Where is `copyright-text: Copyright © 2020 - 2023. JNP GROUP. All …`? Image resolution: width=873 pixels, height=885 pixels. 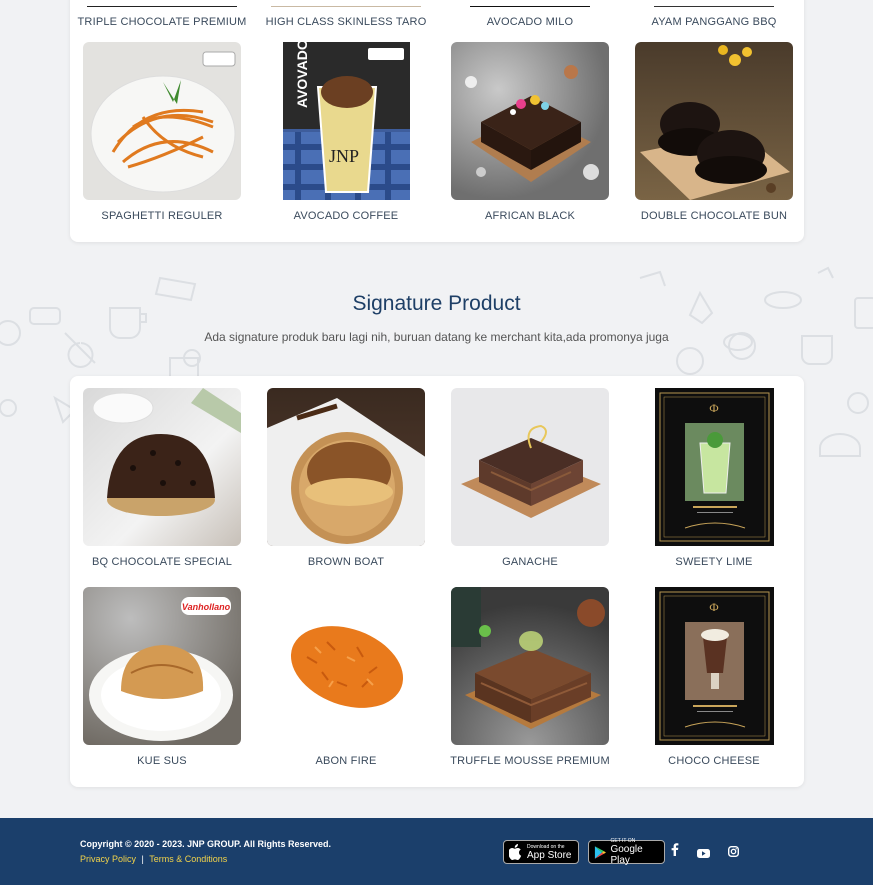
copyright-text: Copyright © 2020 - 2023. JNP GROUP. All … is located at coordinates (206, 844).